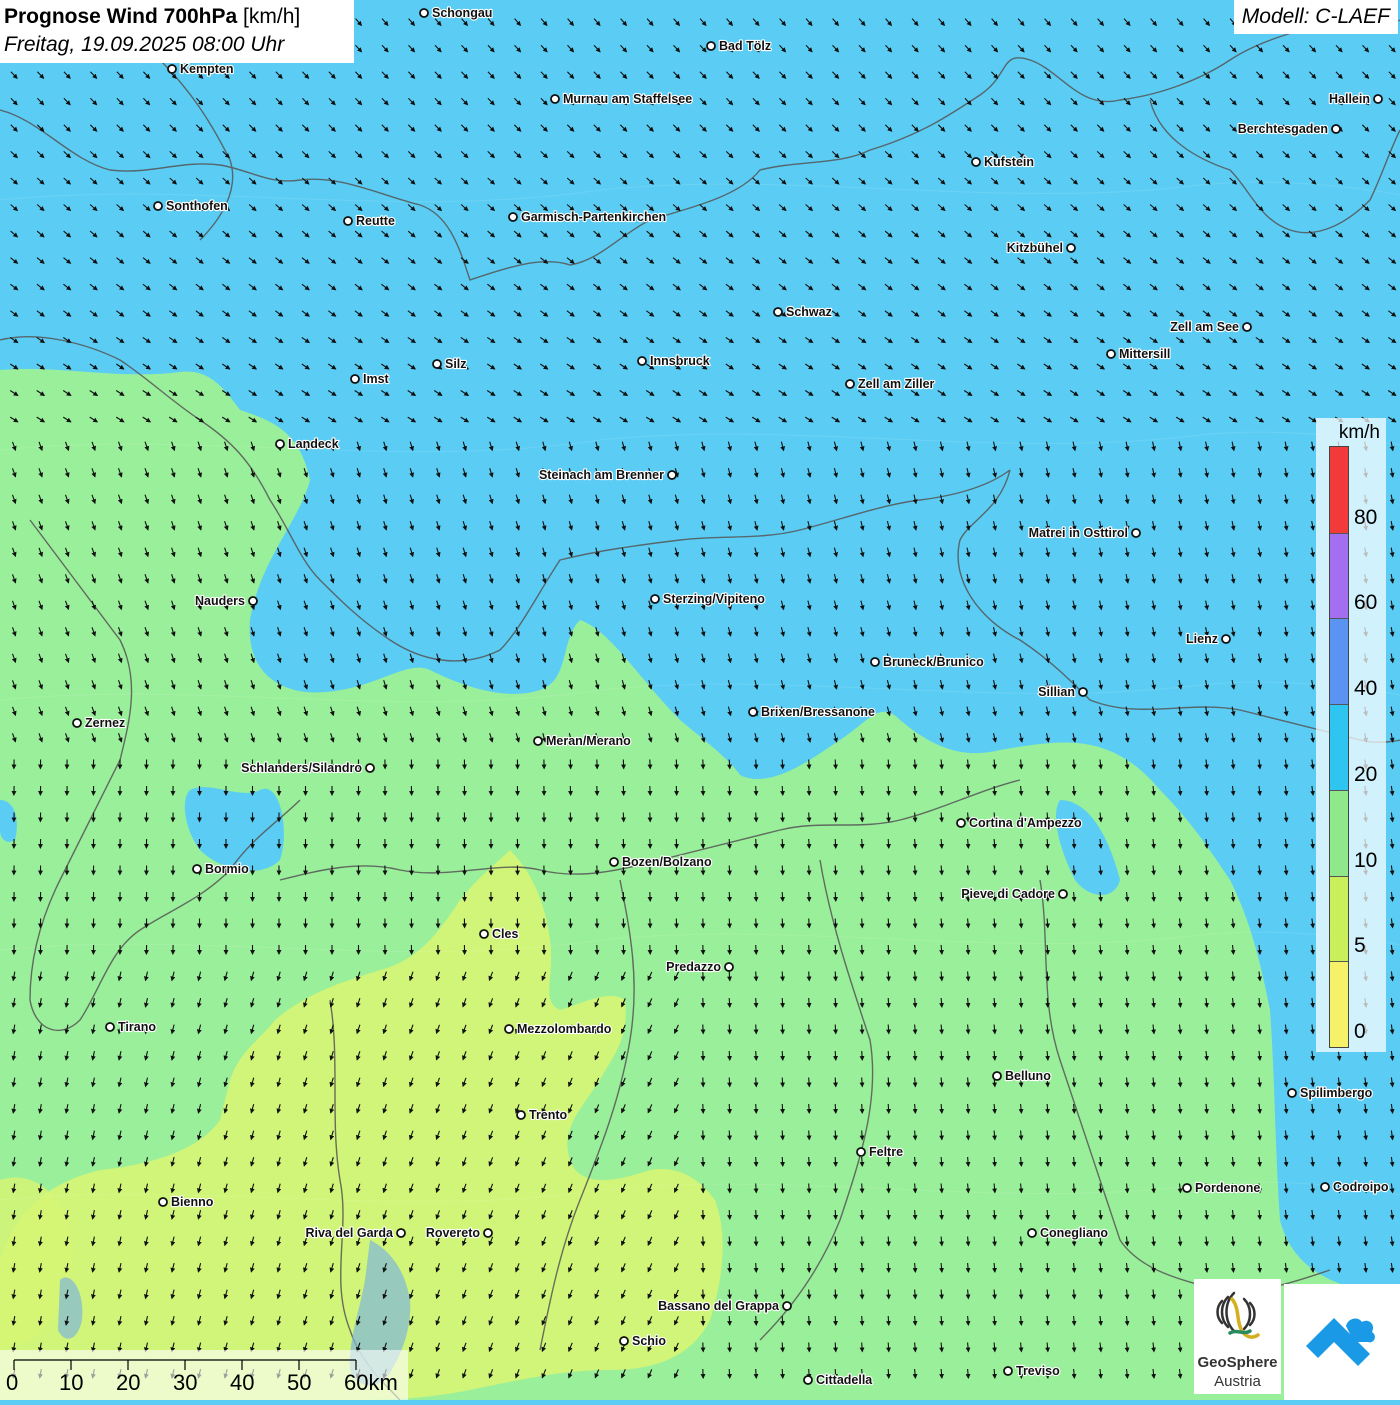  Describe the element at coordinates (204, 1375) in the screenshot. I see `scale-bar: 0102030405060km` at that location.